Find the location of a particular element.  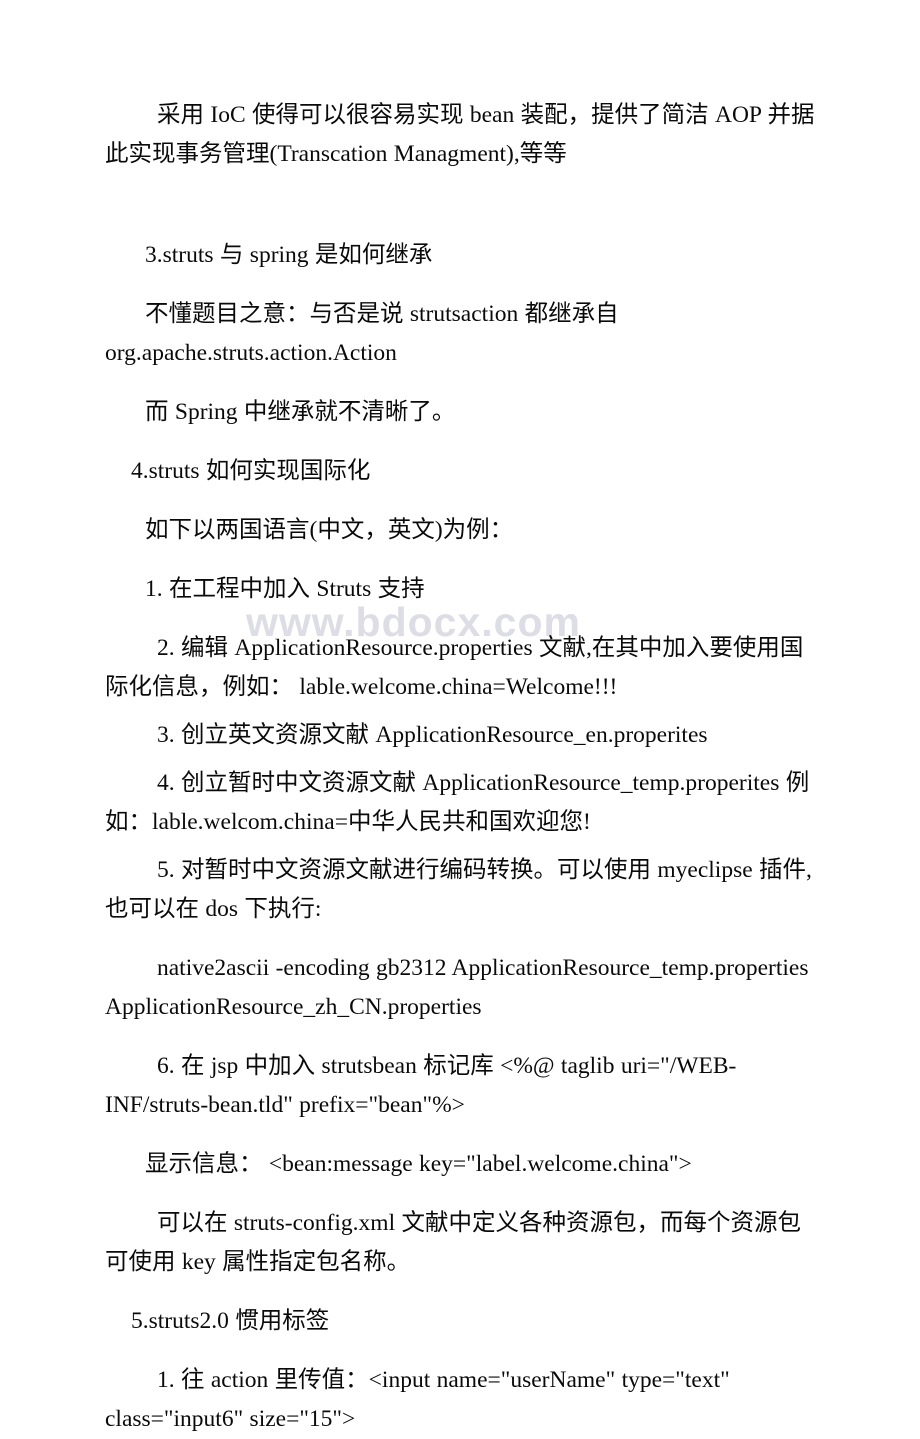

heading-struts-i18n: 4.struts 如何实现国际化 is located at coordinates (251, 471).